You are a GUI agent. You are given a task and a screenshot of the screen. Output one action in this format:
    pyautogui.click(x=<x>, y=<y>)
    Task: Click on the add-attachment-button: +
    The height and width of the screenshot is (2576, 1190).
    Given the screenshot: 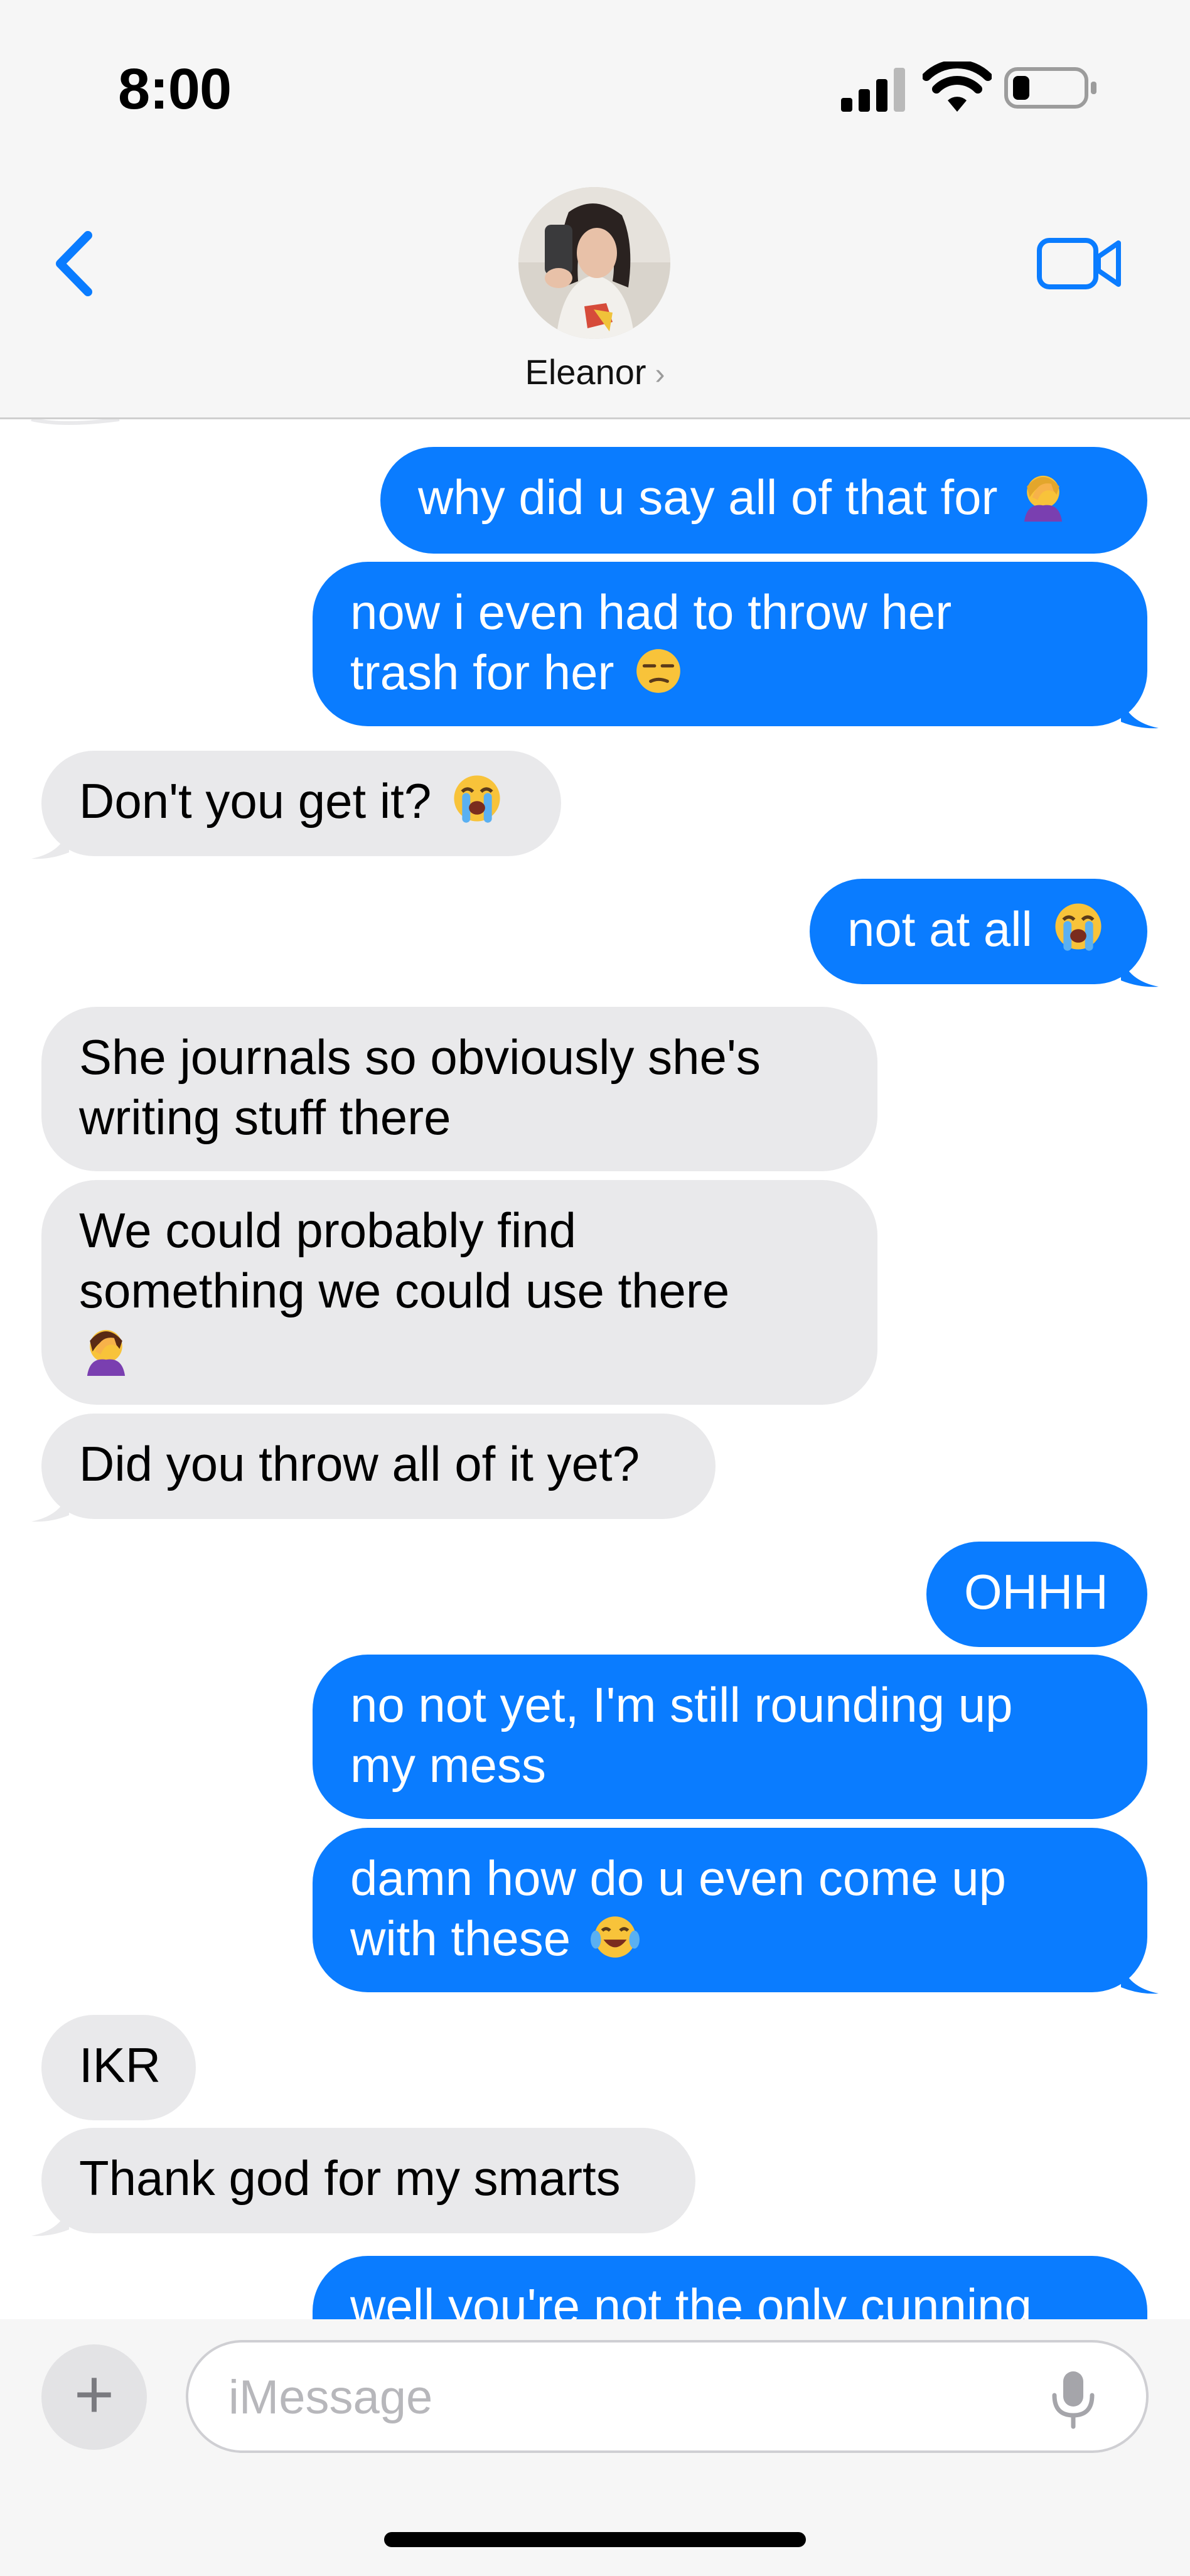 What is the action you would take?
    pyautogui.click(x=94, y=2397)
    